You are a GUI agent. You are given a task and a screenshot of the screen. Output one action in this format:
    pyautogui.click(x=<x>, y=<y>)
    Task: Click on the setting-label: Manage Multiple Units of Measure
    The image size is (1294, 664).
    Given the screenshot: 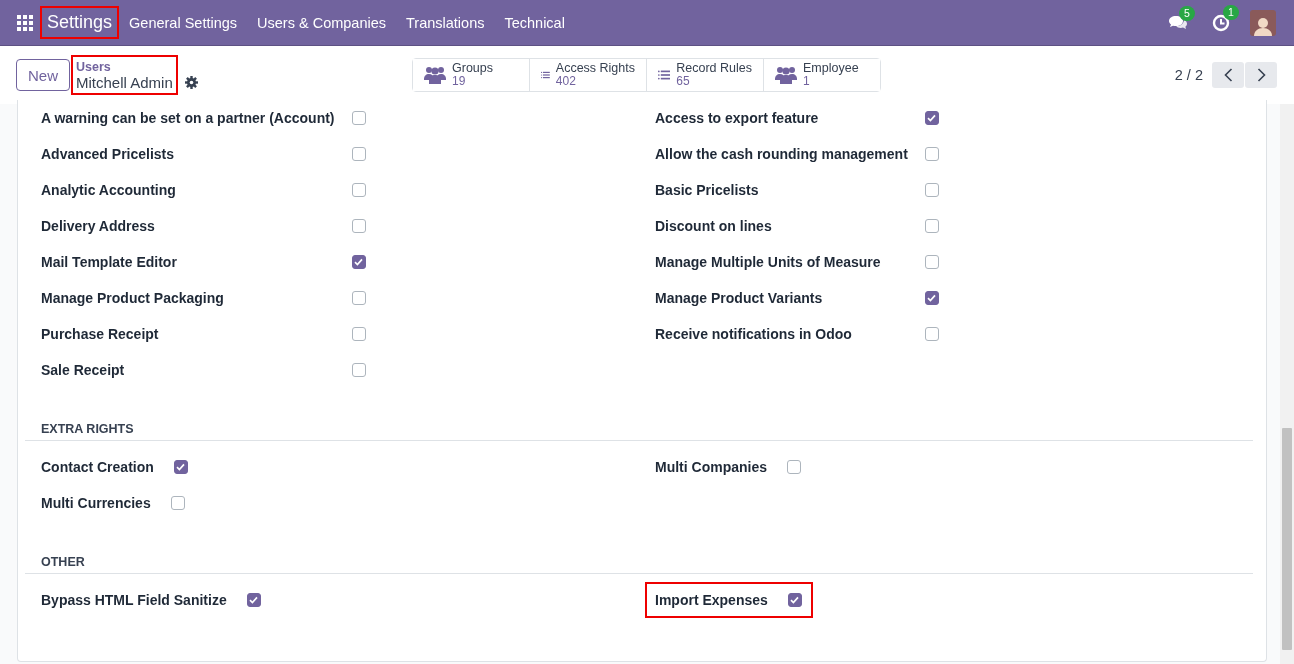 What is the action you would take?
    pyautogui.click(x=768, y=262)
    